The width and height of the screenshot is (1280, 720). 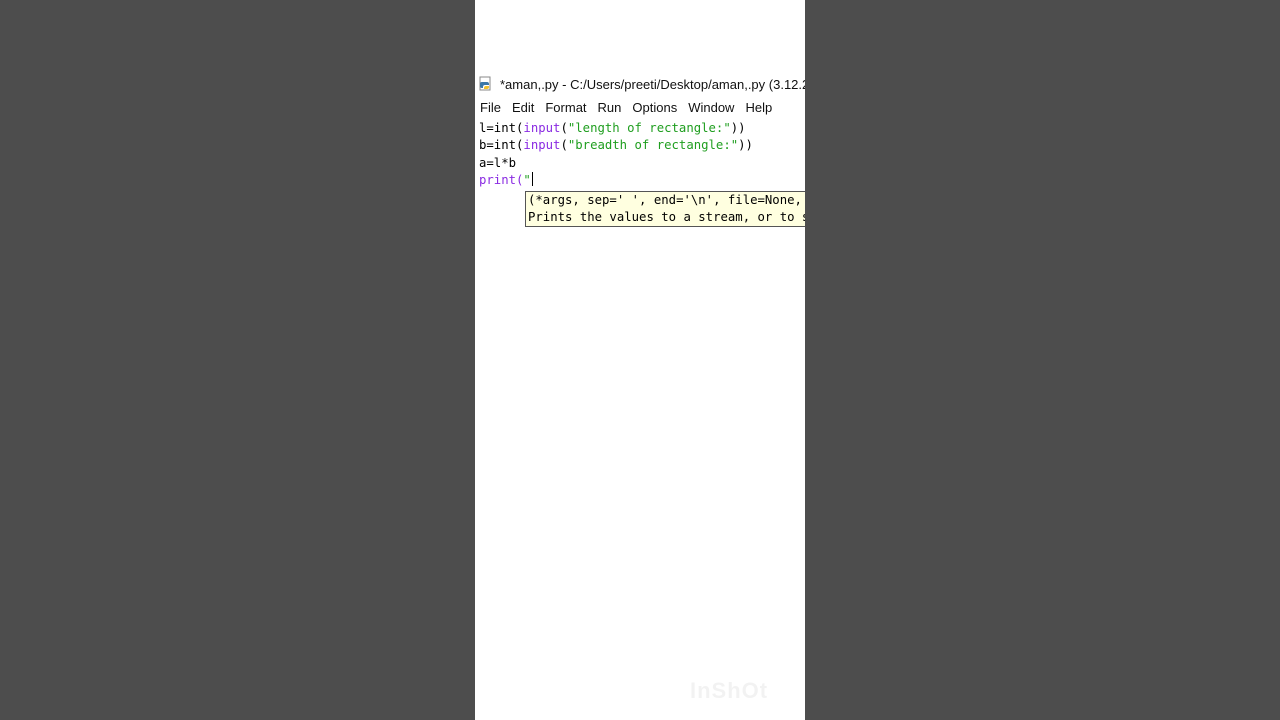 What do you see at coordinates (711, 107) in the screenshot?
I see `menu-window: Window` at bounding box center [711, 107].